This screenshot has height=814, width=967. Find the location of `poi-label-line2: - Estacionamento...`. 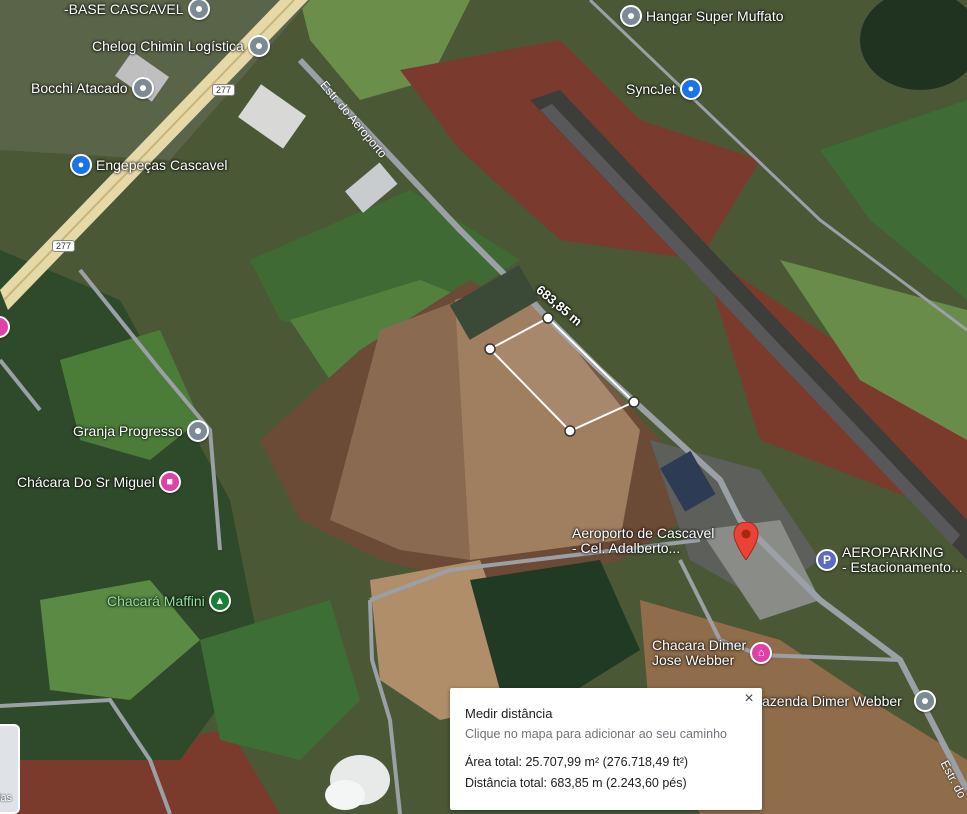

poi-label-line2: - Estacionamento... is located at coordinates (902, 567).